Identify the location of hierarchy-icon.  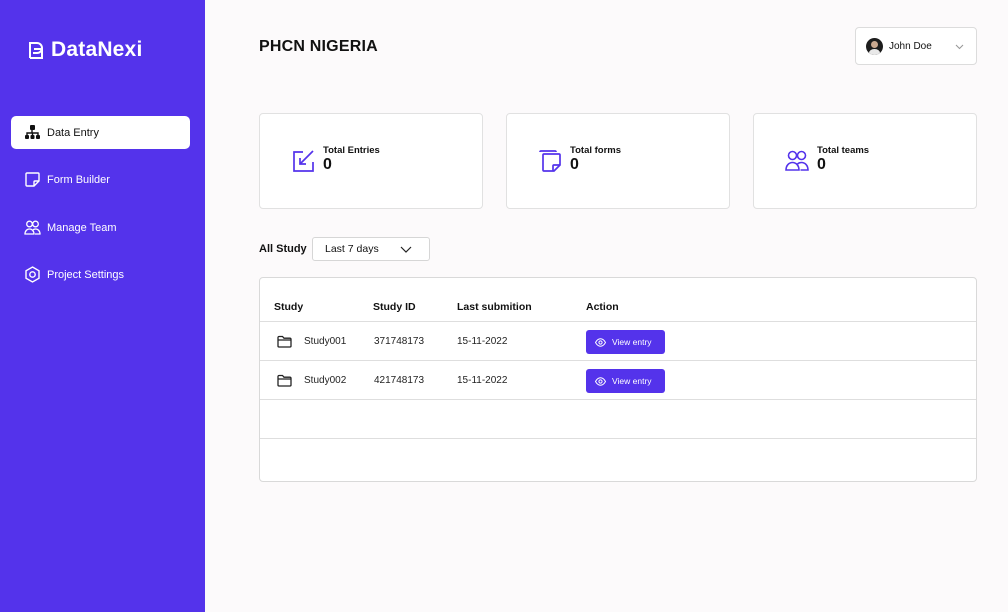
(32, 132).